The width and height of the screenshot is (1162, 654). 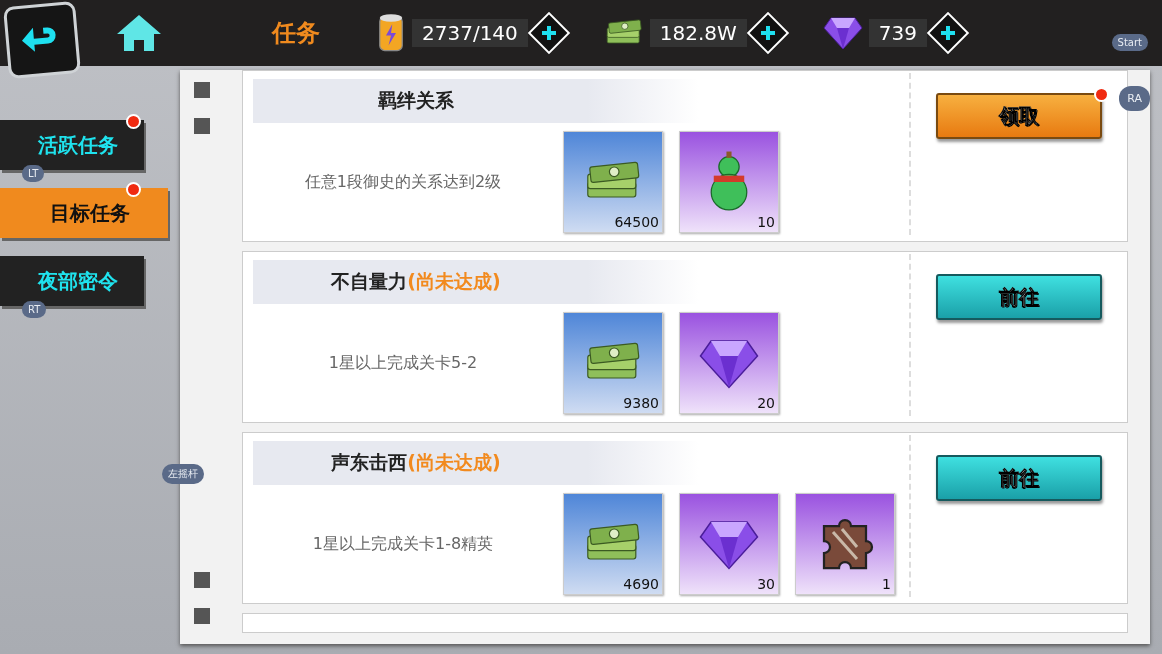 I want to click on page-title: 任务, so click(x=296, y=33).